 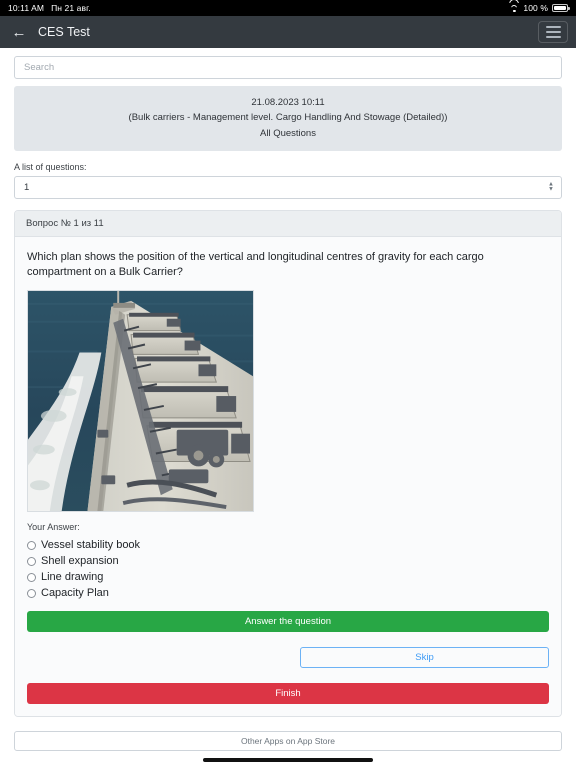 I want to click on answer-option: Shell expansion, so click(x=288, y=561).